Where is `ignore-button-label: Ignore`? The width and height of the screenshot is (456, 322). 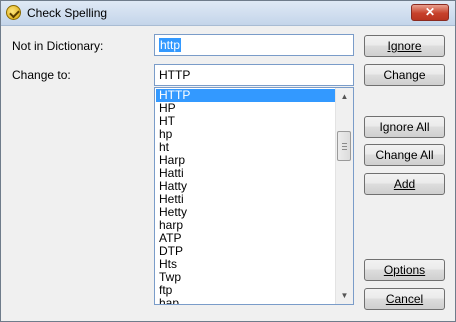 ignore-button-label: Ignore is located at coordinates (404, 46).